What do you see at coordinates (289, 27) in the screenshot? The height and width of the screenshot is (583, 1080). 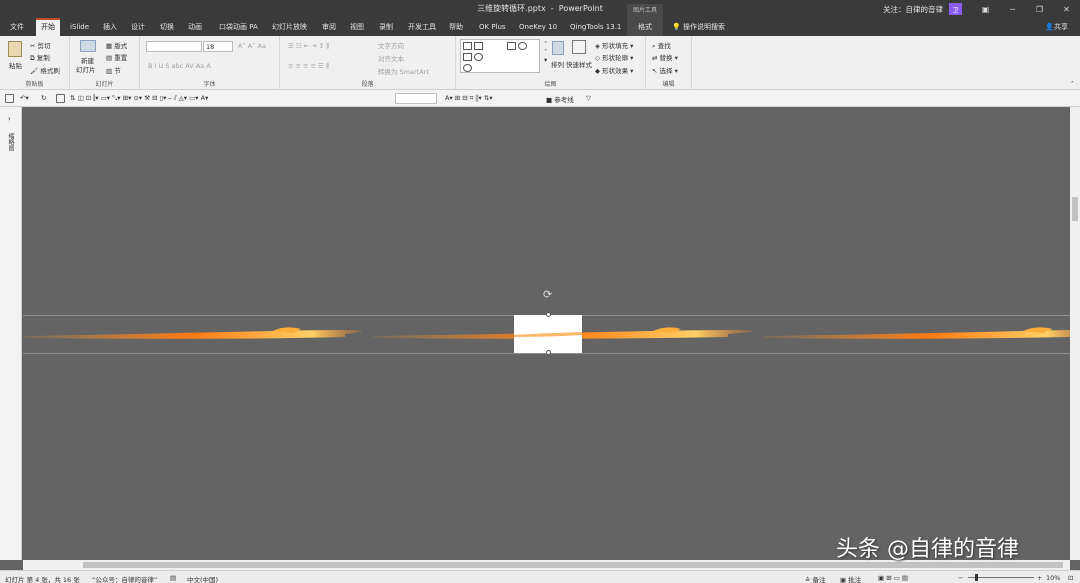 I see `tab-slideshow: 幻灯片放映` at bounding box center [289, 27].